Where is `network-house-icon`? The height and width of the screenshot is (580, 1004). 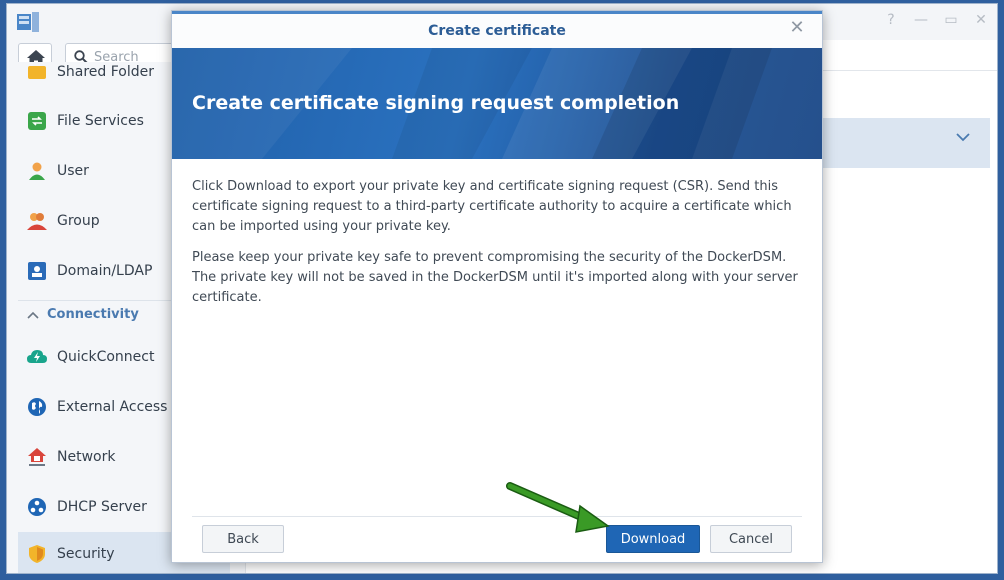 network-house-icon is located at coordinates (37, 457).